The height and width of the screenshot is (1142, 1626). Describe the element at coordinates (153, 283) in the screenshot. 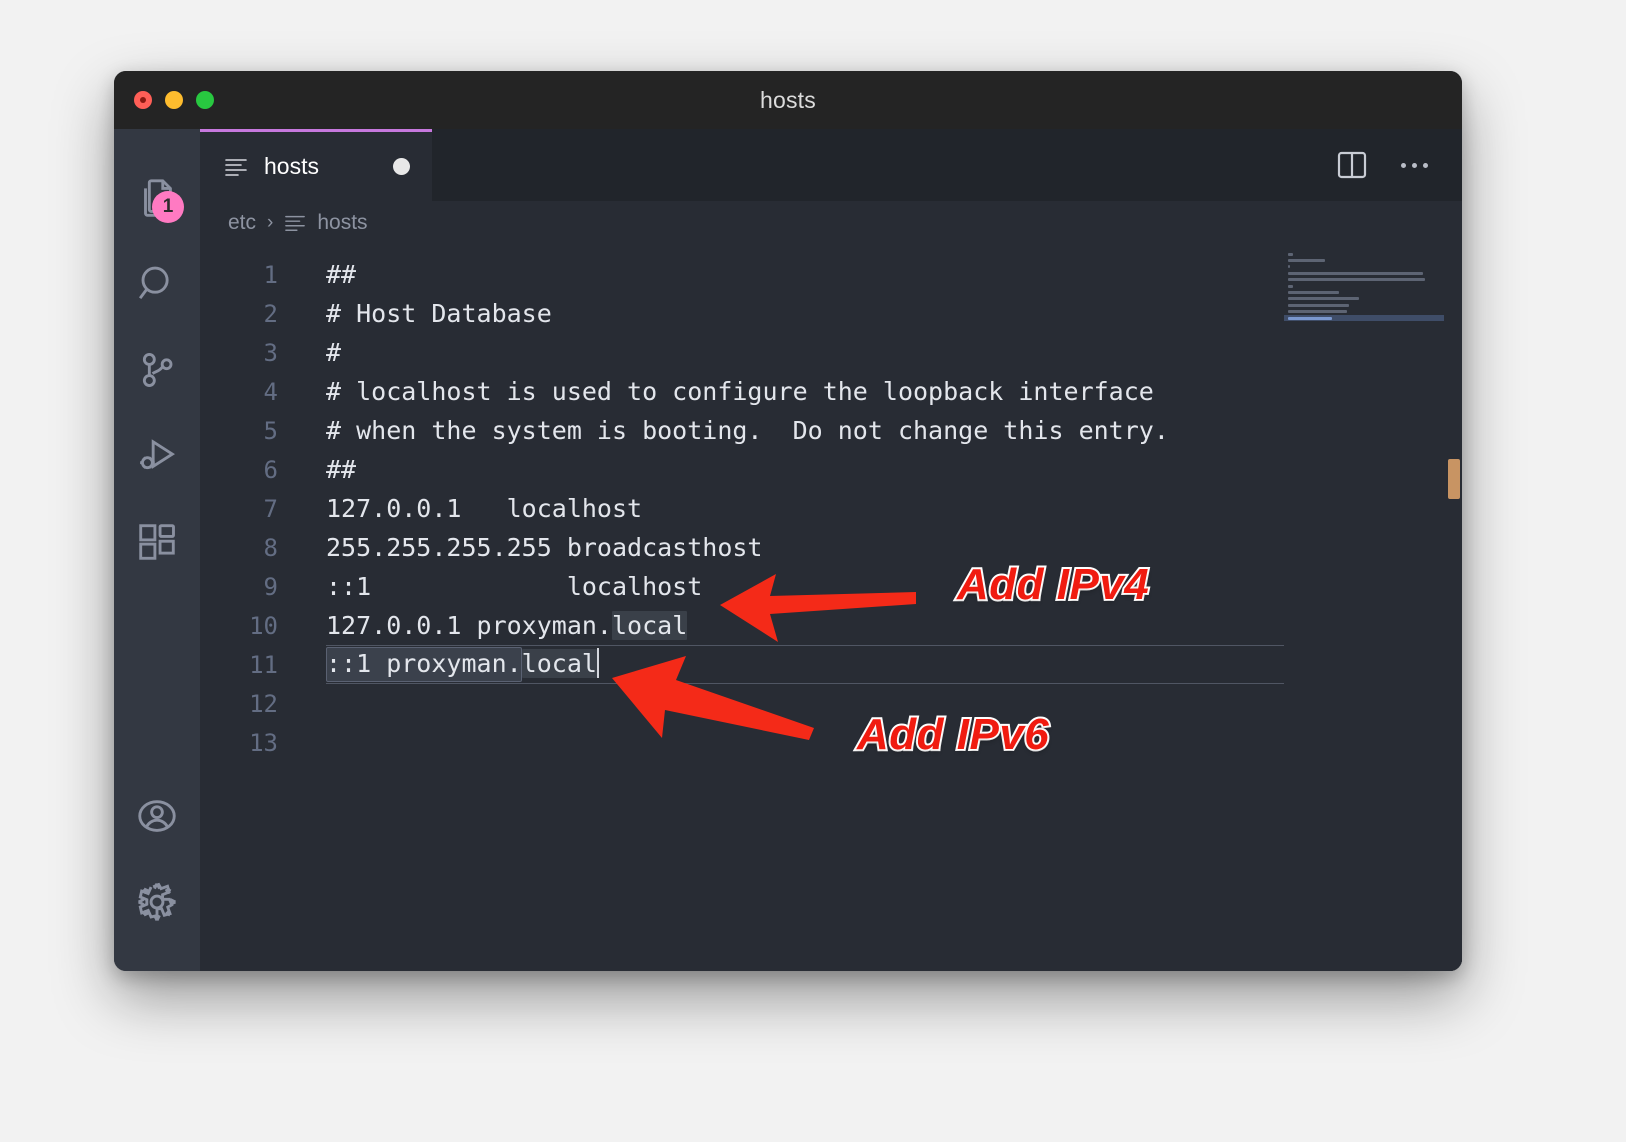

I see `search-icon` at that location.